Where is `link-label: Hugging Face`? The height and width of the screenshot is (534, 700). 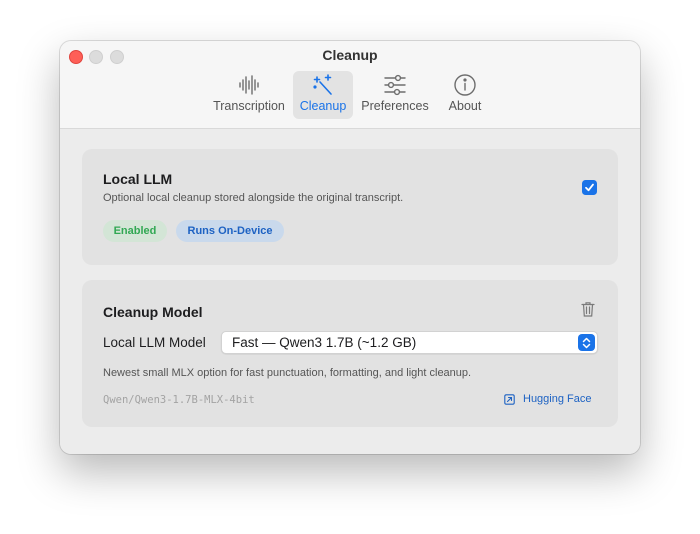
link-label: Hugging Face is located at coordinates (557, 399).